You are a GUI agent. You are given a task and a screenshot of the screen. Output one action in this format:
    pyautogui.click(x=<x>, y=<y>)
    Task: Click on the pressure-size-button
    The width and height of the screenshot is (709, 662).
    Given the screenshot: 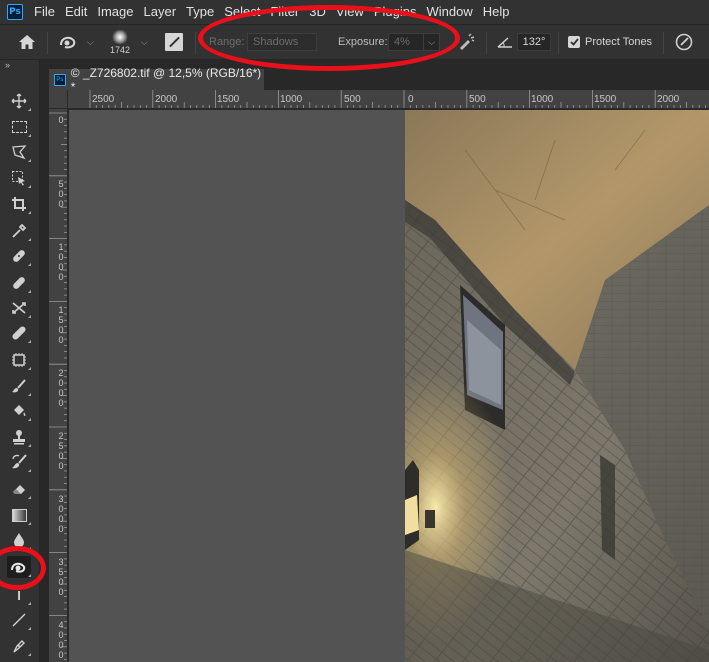 What is the action you would take?
    pyautogui.click(x=684, y=42)
    